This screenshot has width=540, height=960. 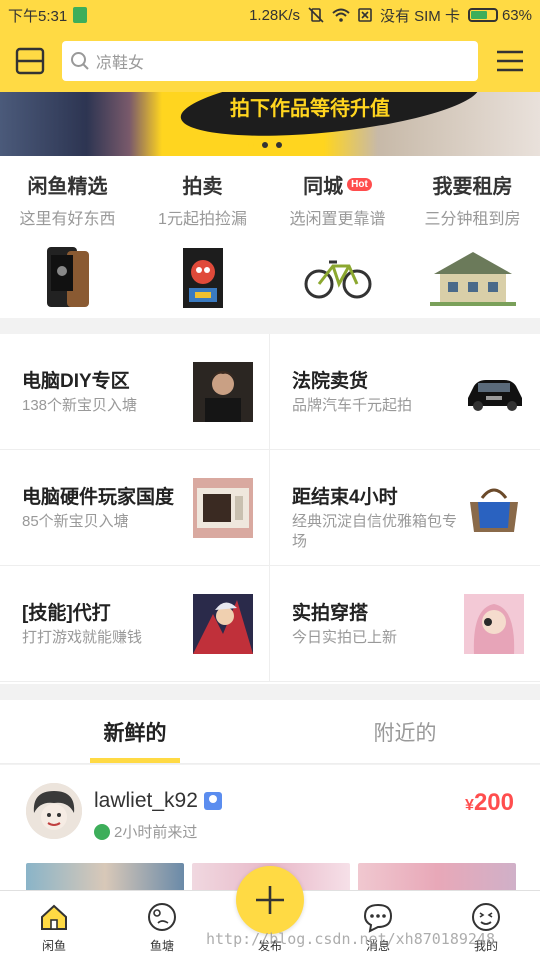 What do you see at coordinates (419, 16) in the screenshot?
I see `carrier-text: 没有 SIM 卡` at bounding box center [419, 16].